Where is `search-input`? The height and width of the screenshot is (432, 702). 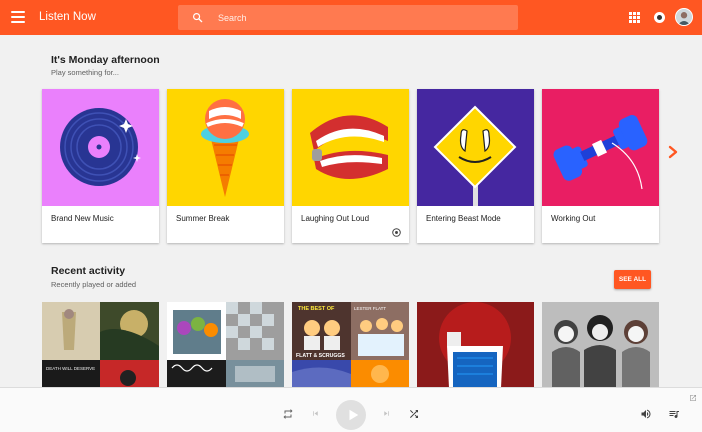
search-input is located at coordinates (363, 17).